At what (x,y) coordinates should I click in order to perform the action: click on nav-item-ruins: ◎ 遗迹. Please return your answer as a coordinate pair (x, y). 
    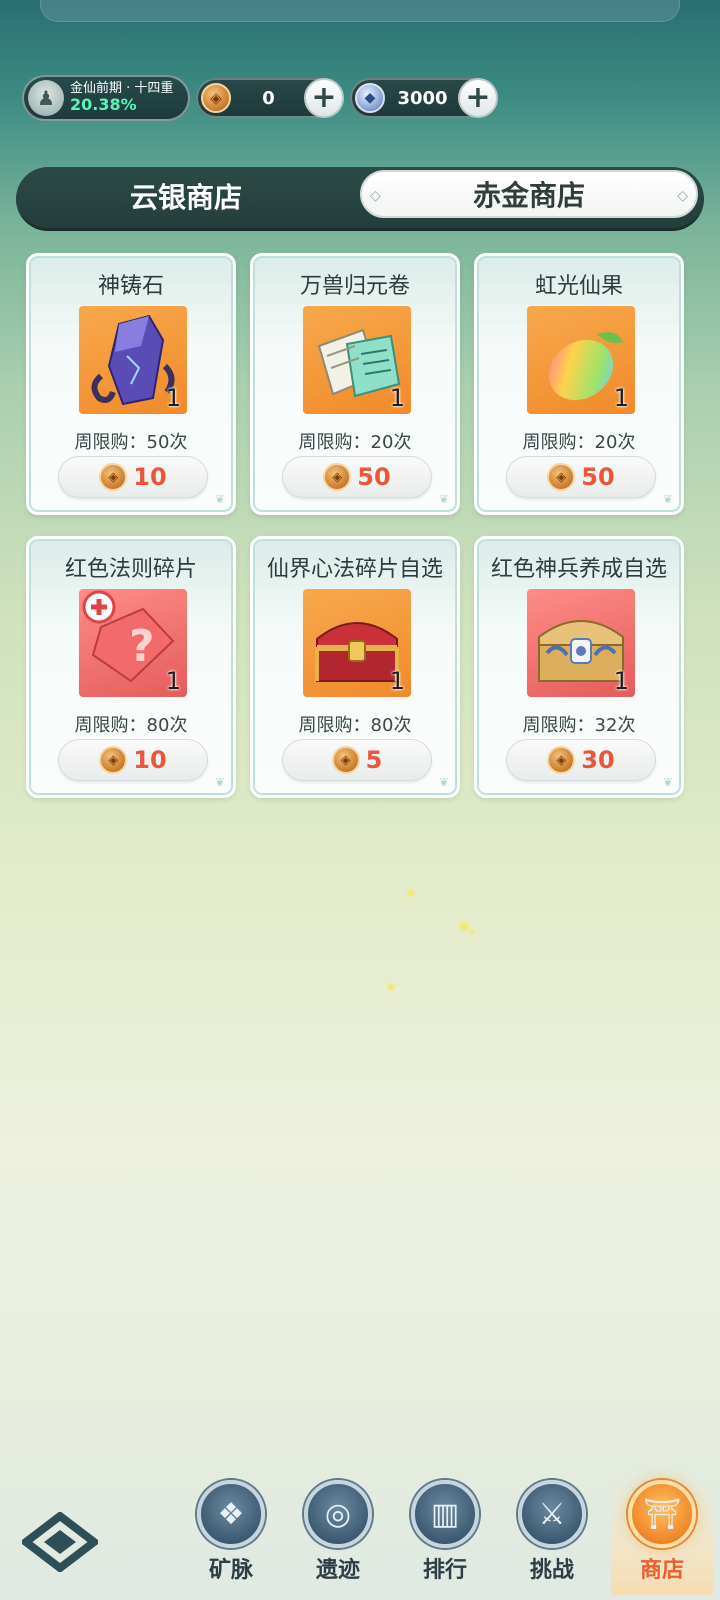
    Looking at the image, I should click on (338, 1537).